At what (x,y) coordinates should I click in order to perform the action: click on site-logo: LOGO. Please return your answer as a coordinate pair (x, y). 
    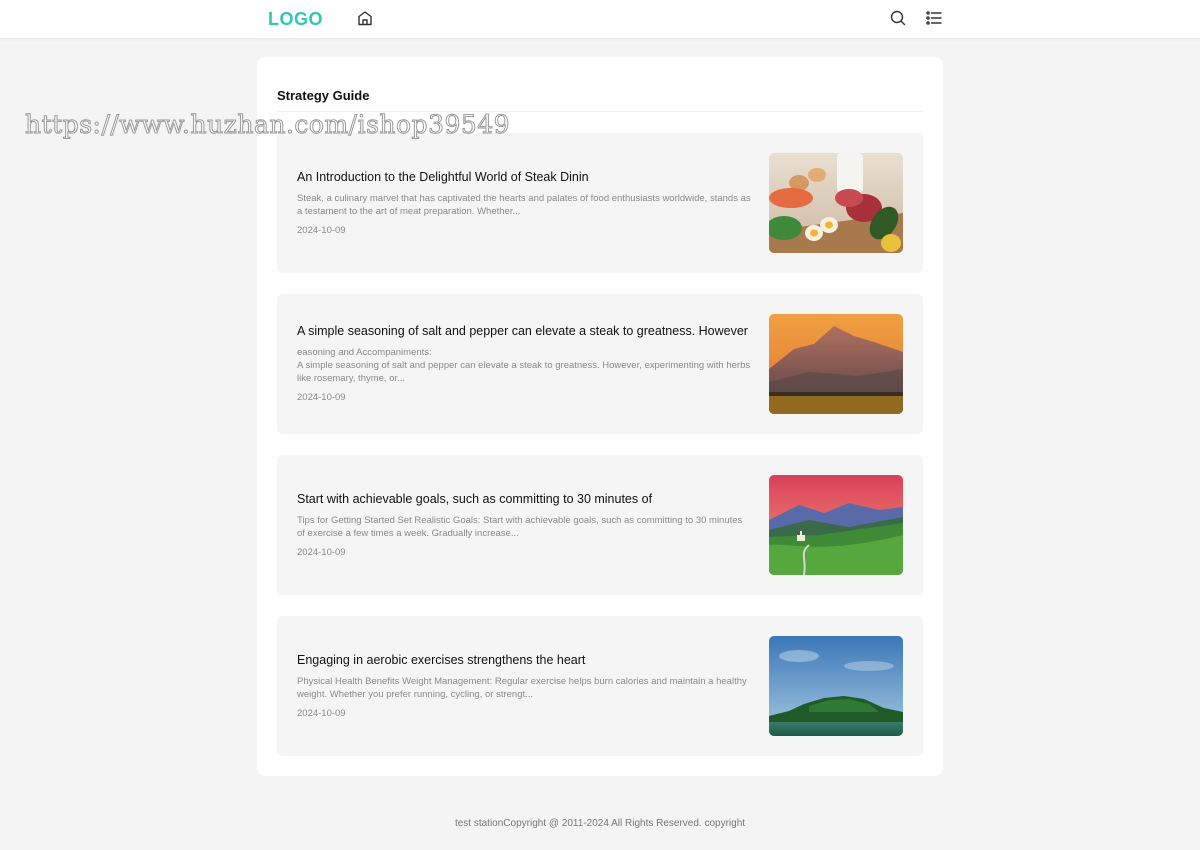
    Looking at the image, I should click on (295, 19).